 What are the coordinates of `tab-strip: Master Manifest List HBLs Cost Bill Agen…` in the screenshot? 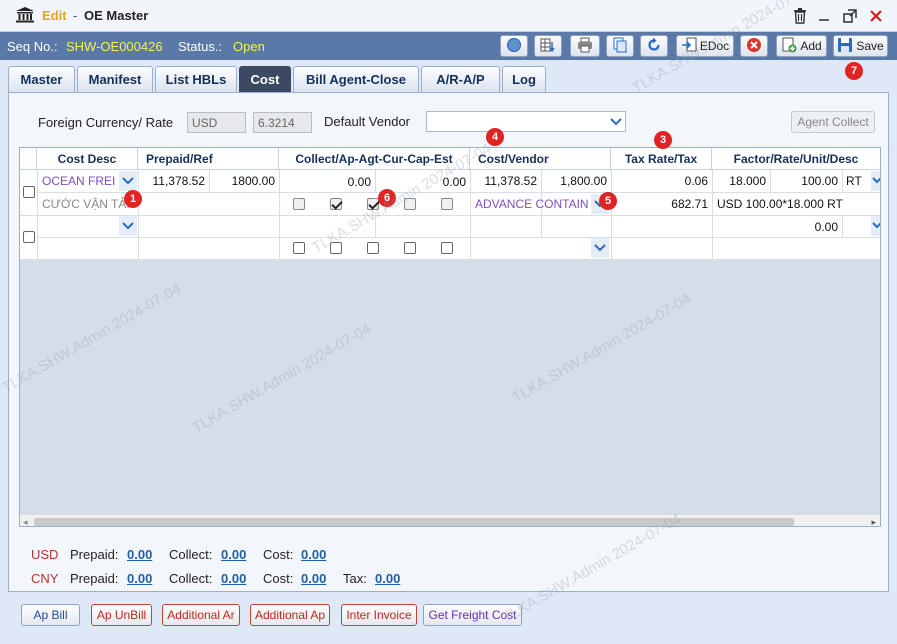 It's located at (448, 76).